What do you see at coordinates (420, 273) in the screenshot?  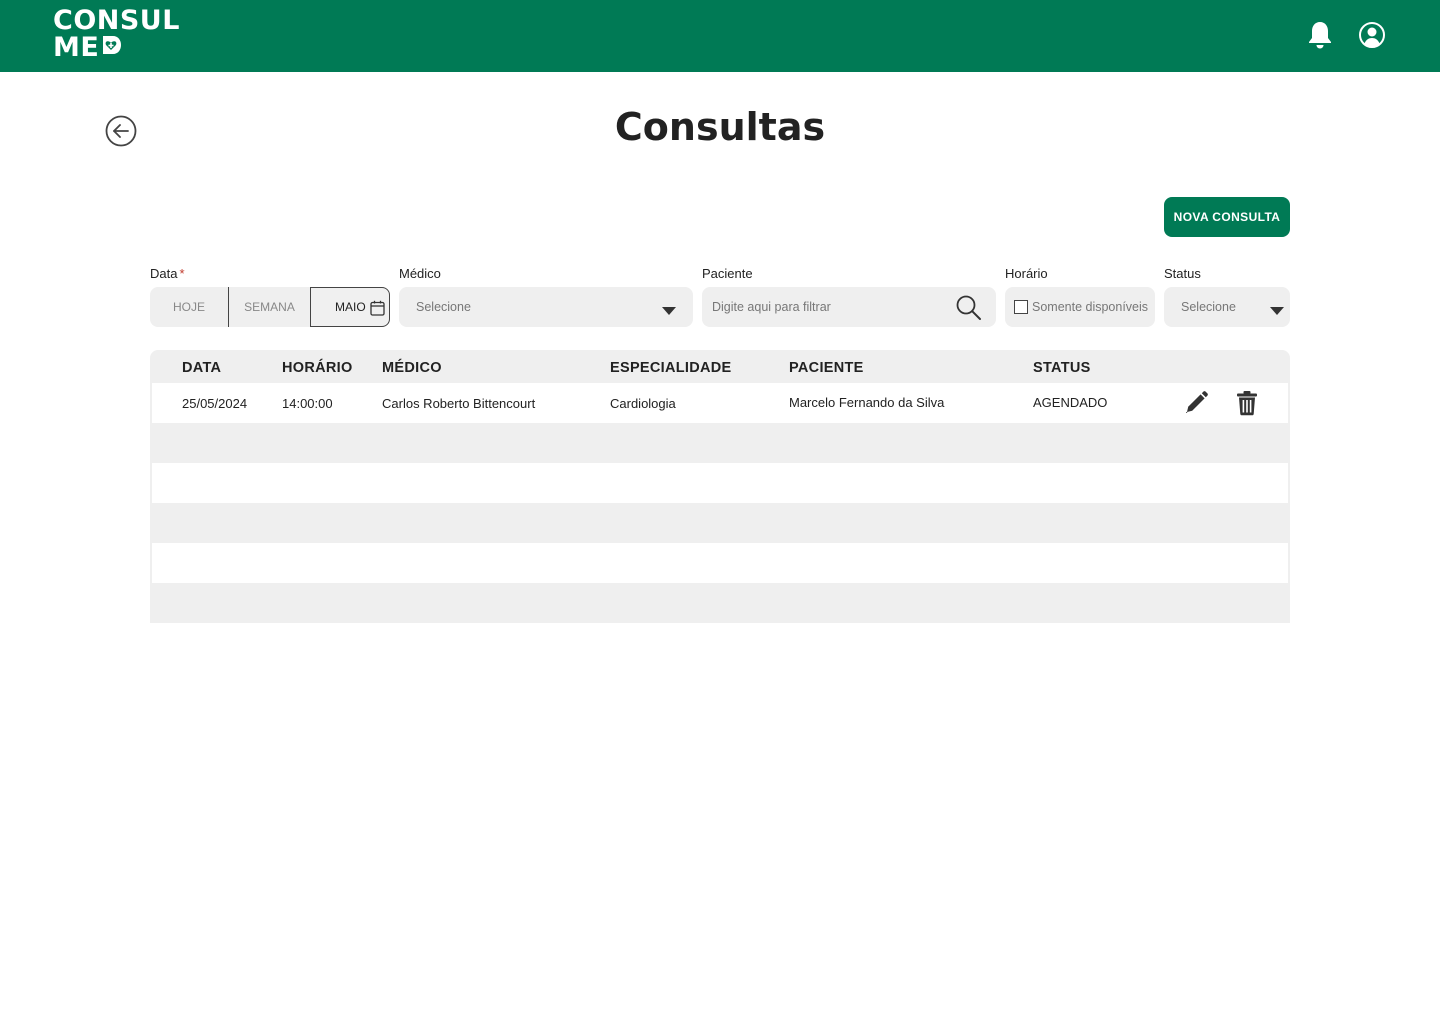 I see `filter-label-medico: Médico` at bounding box center [420, 273].